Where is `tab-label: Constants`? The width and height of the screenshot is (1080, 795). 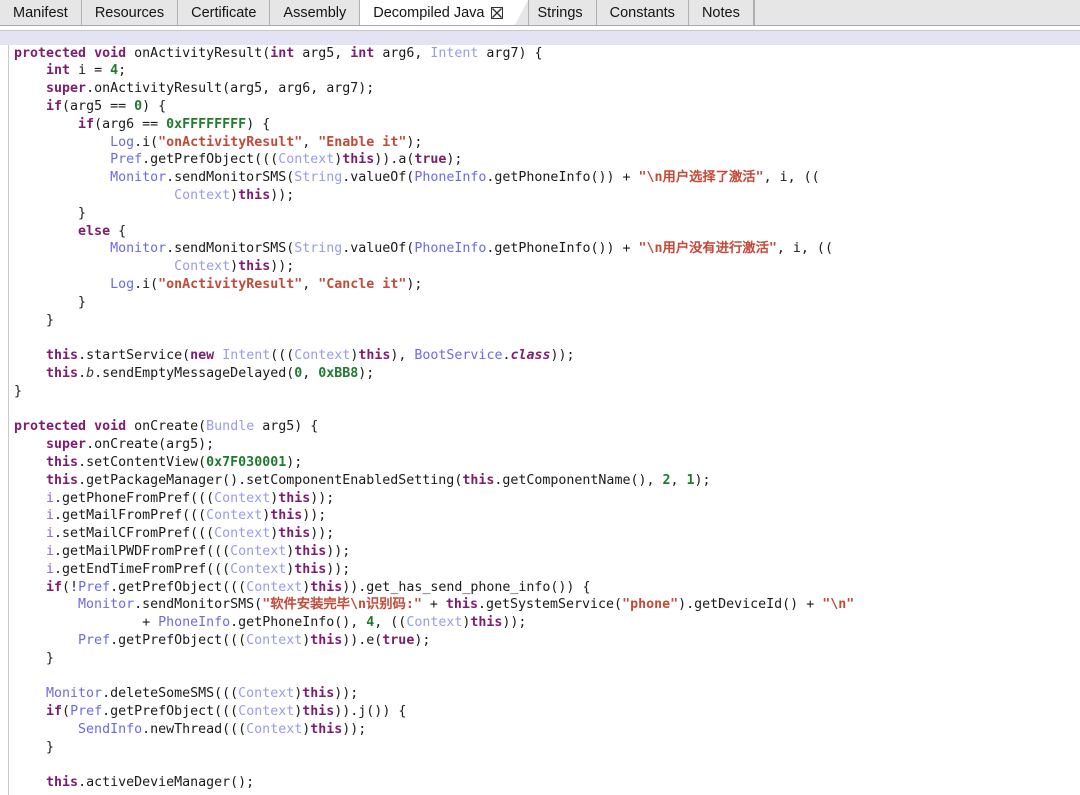 tab-label: Constants is located at coordinates (642, 12).